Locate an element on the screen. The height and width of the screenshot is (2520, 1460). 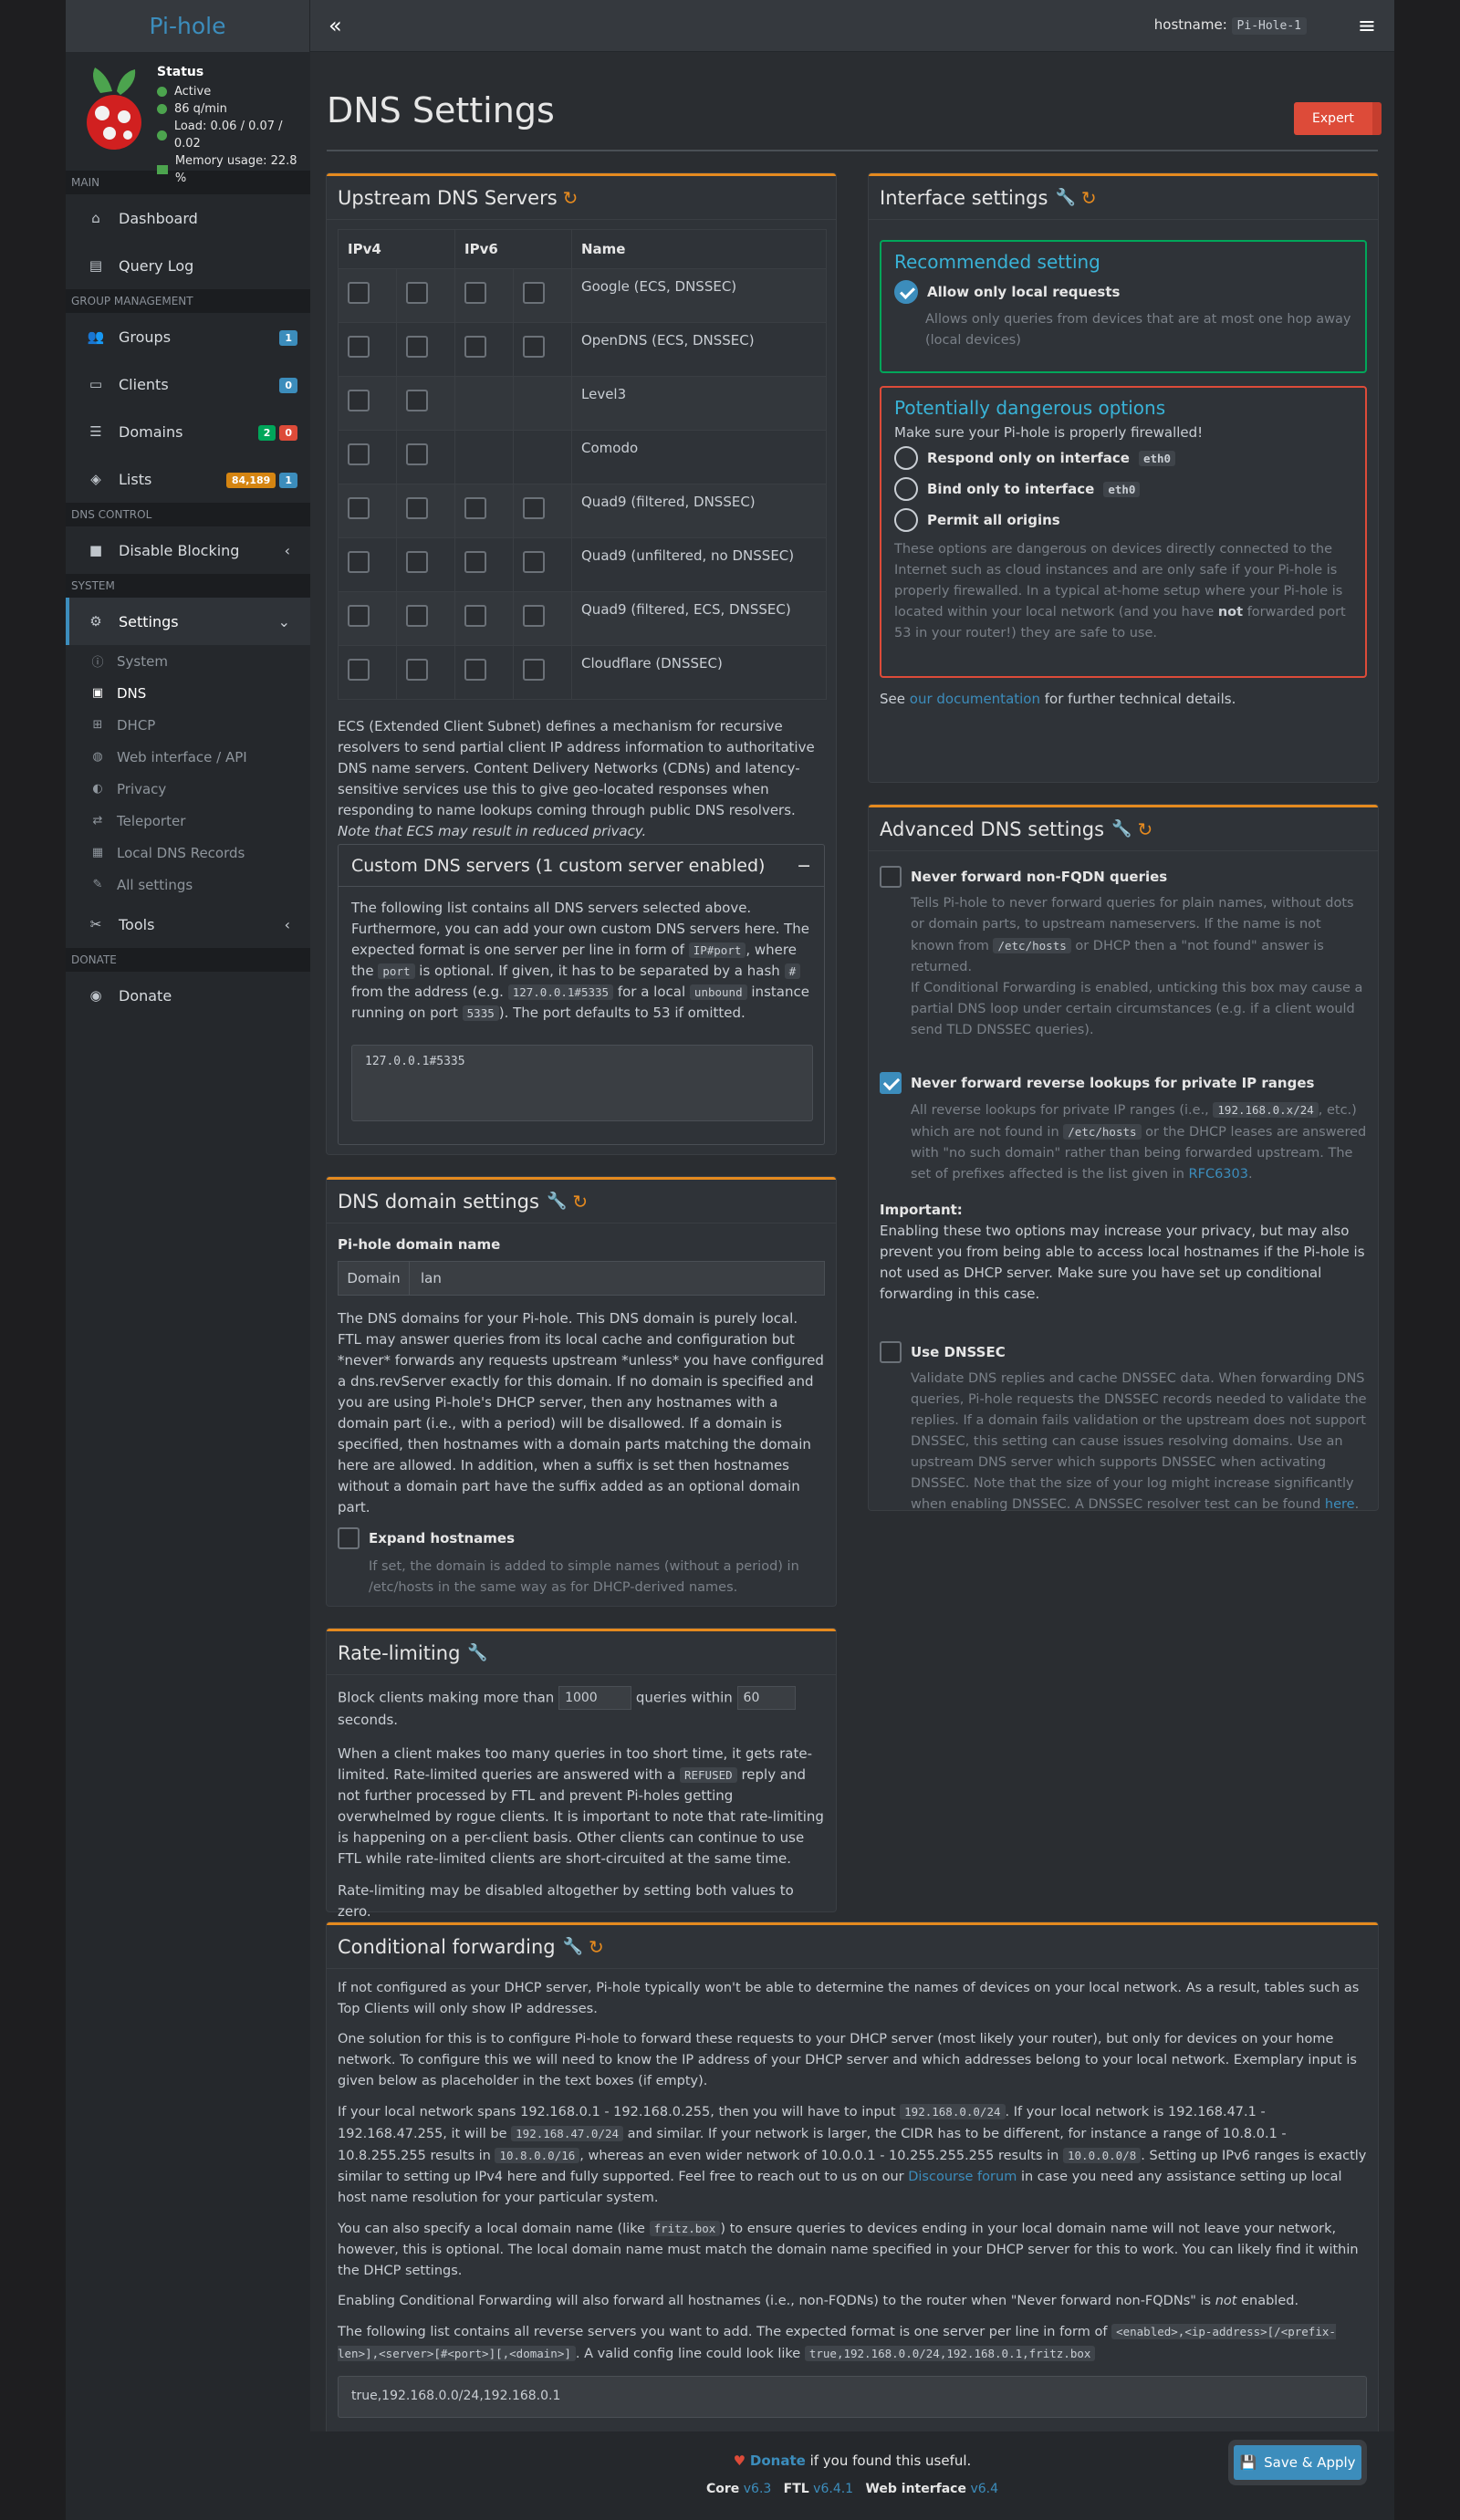
web-version-link: v6.4 is located at coordinates (984, 2489).